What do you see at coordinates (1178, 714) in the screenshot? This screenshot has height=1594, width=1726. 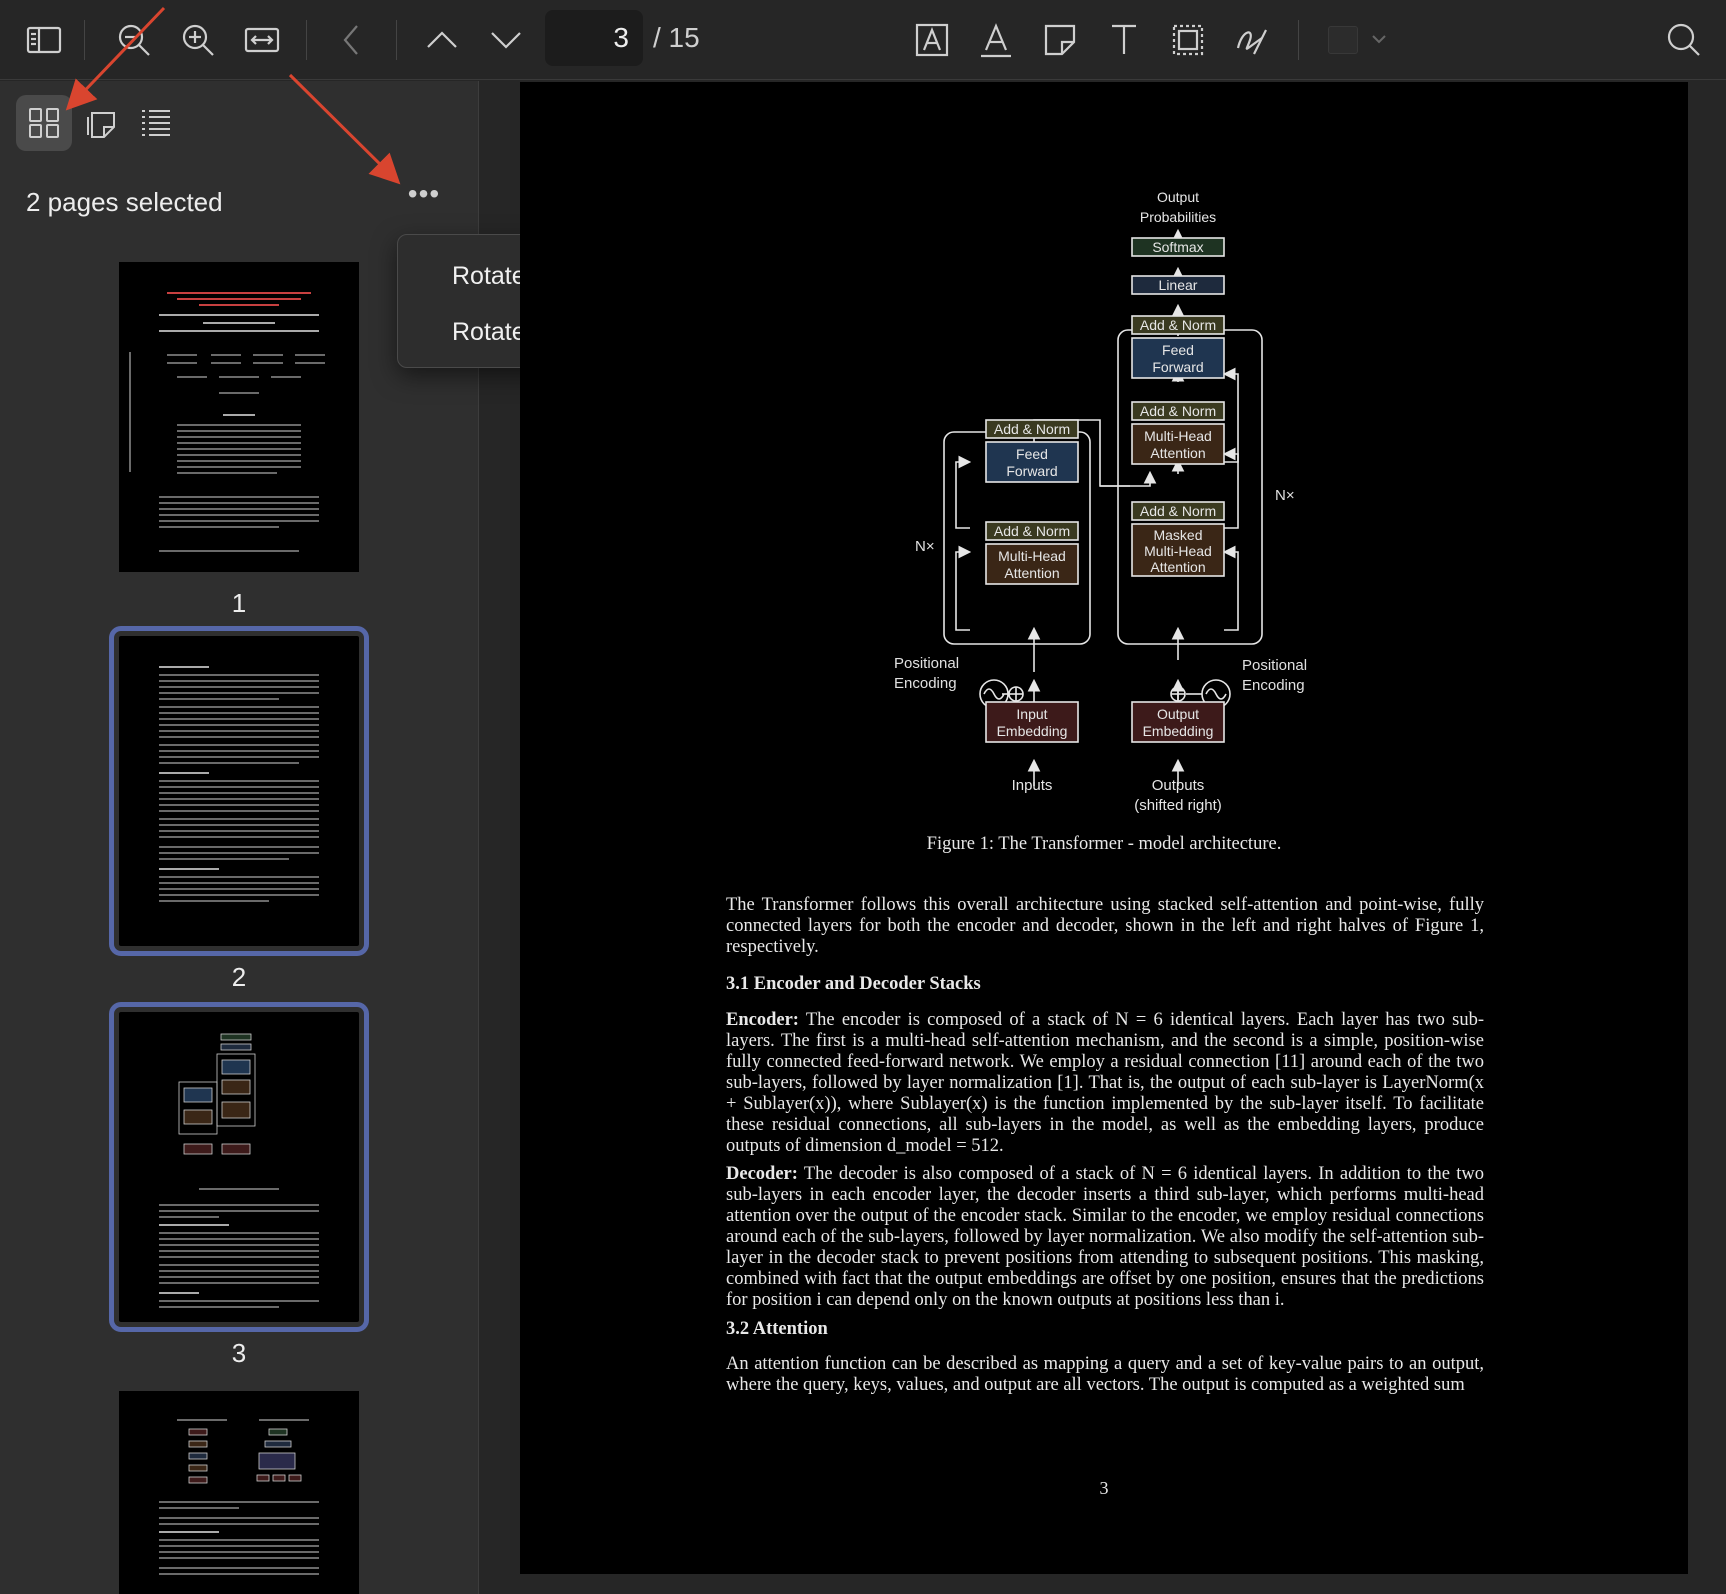 I see `output-embedding-label: Output` at bounding box center [1178, 714].